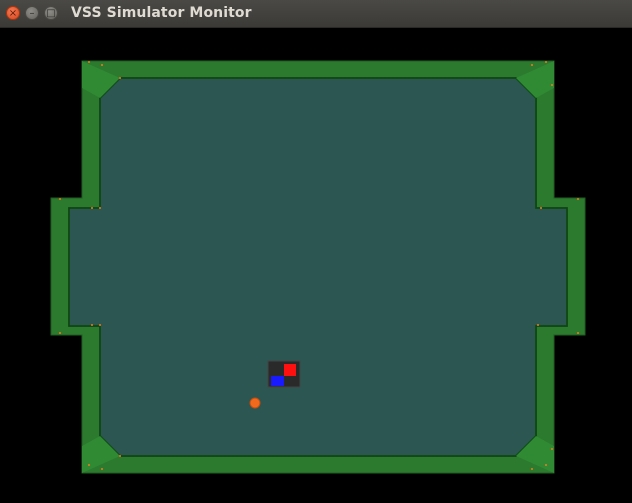  What do you see at coordinates (161, 13) in the screenshot?
I see `window-title: VSS Simulator Monitor` at bounding box center [161, 13].